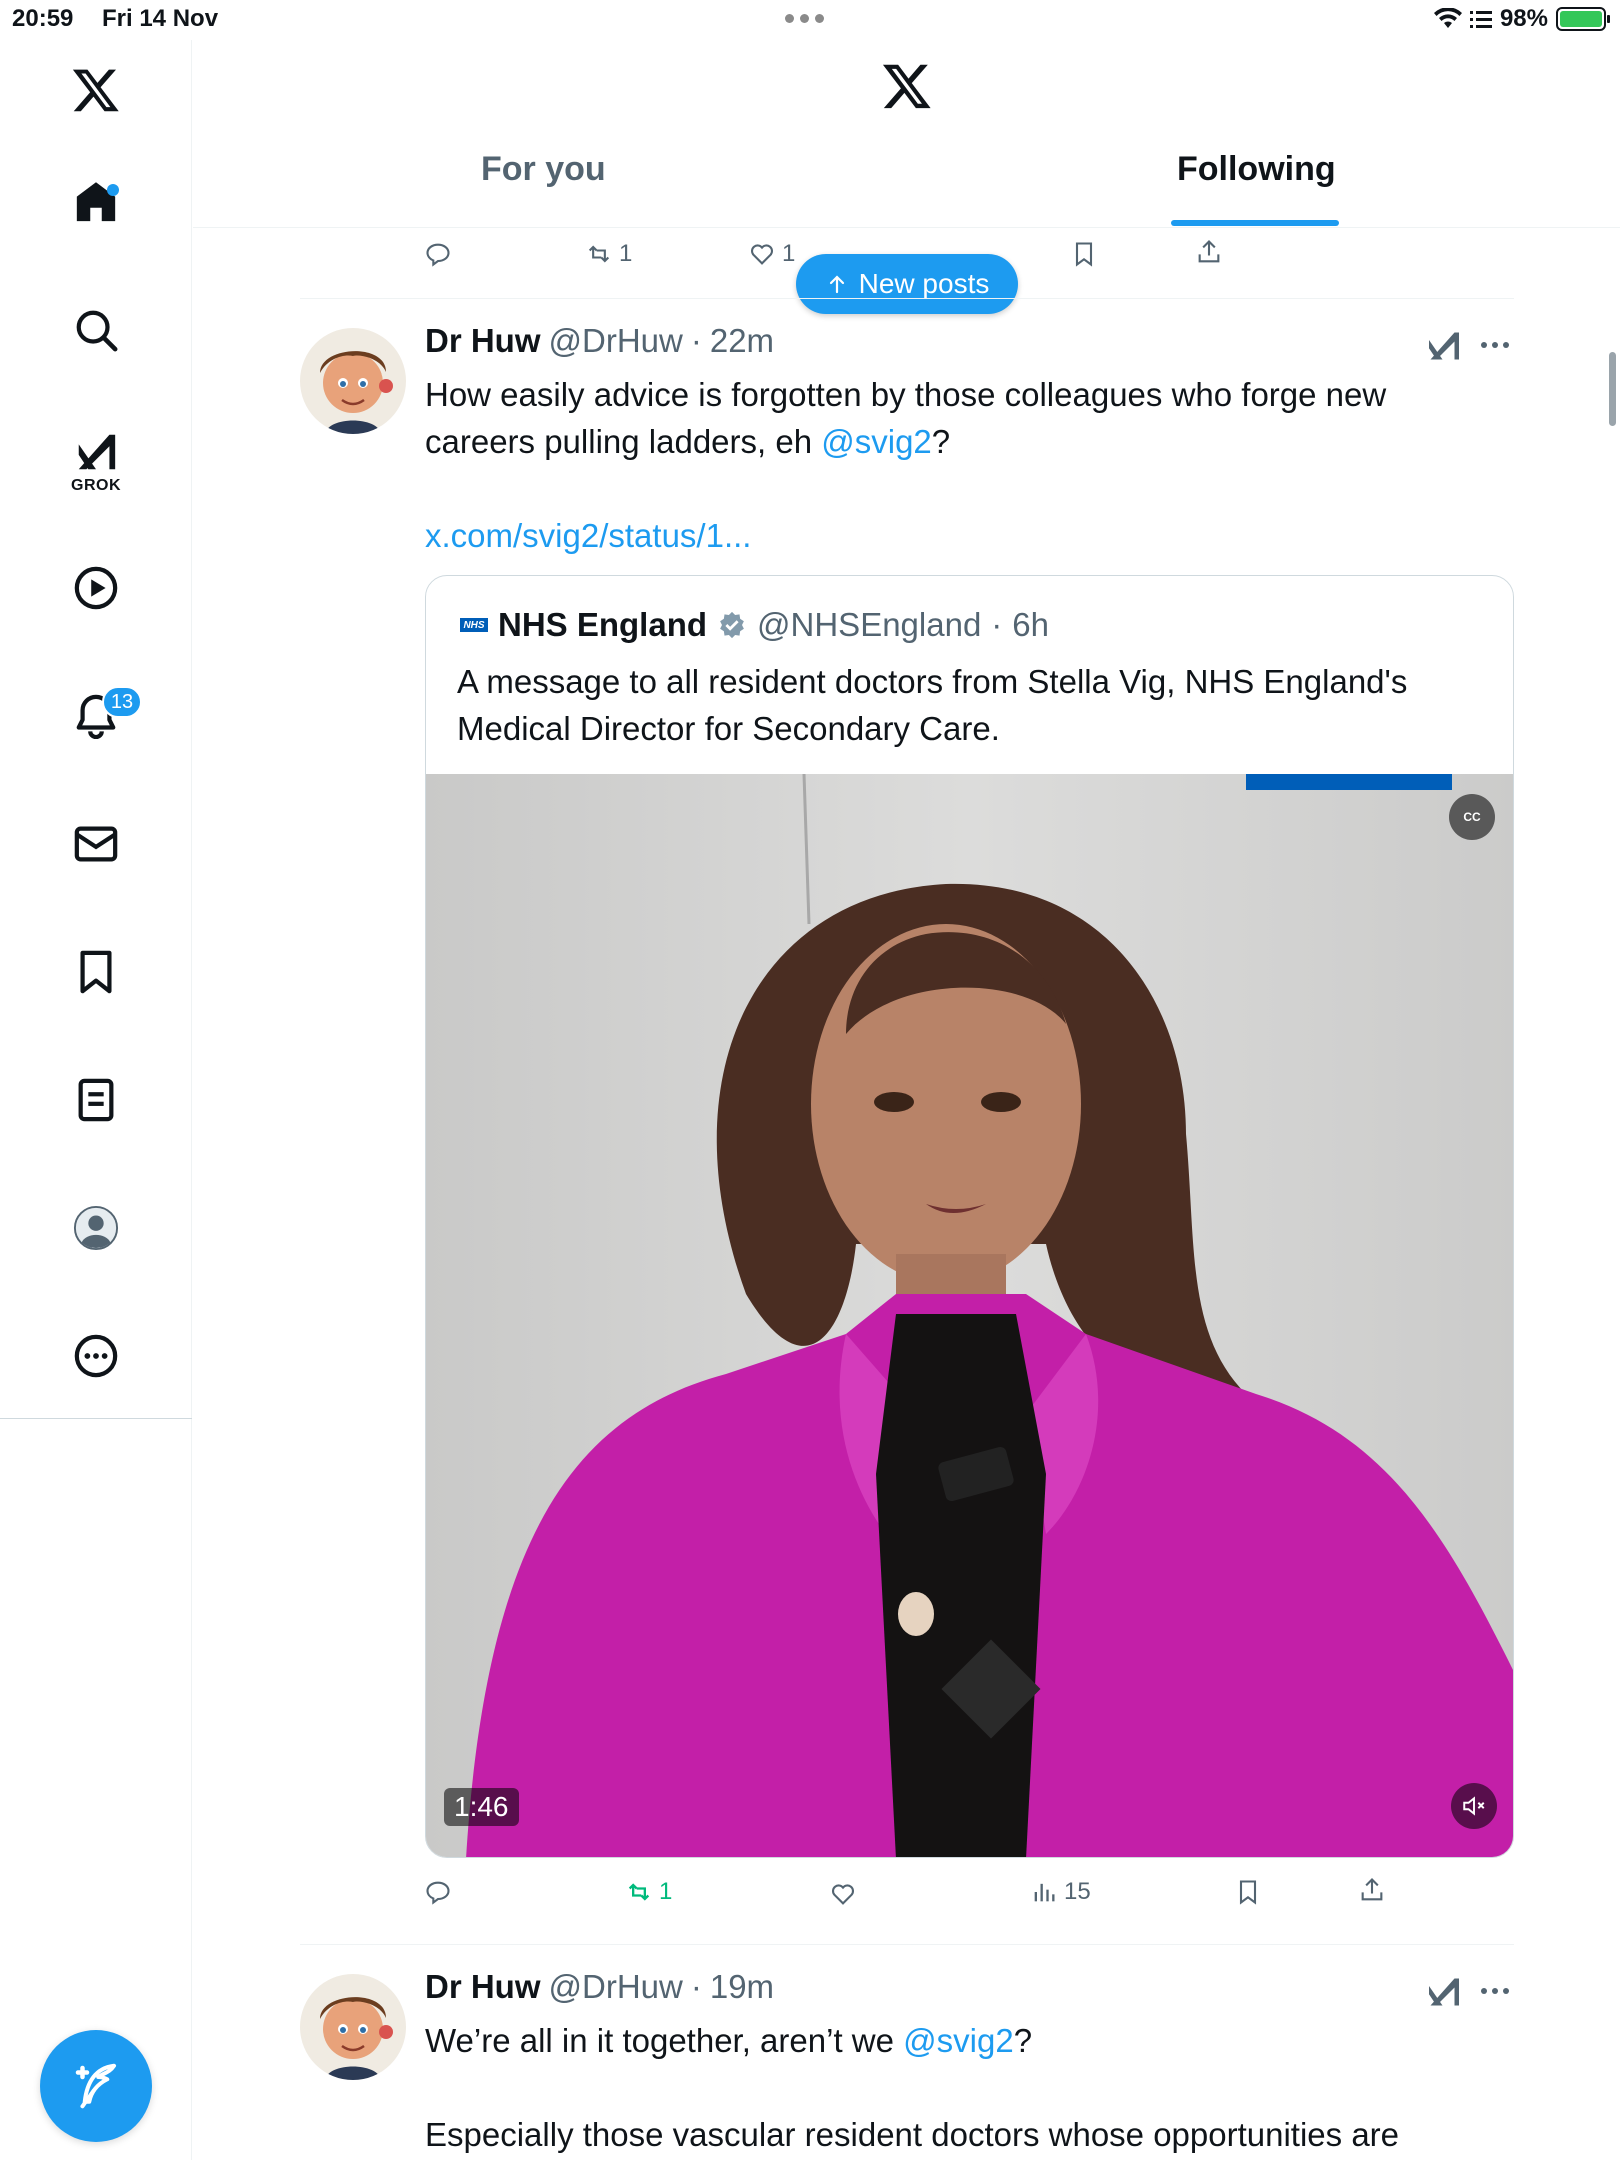  I want to click on post-time: 22m, so click(742, 341).